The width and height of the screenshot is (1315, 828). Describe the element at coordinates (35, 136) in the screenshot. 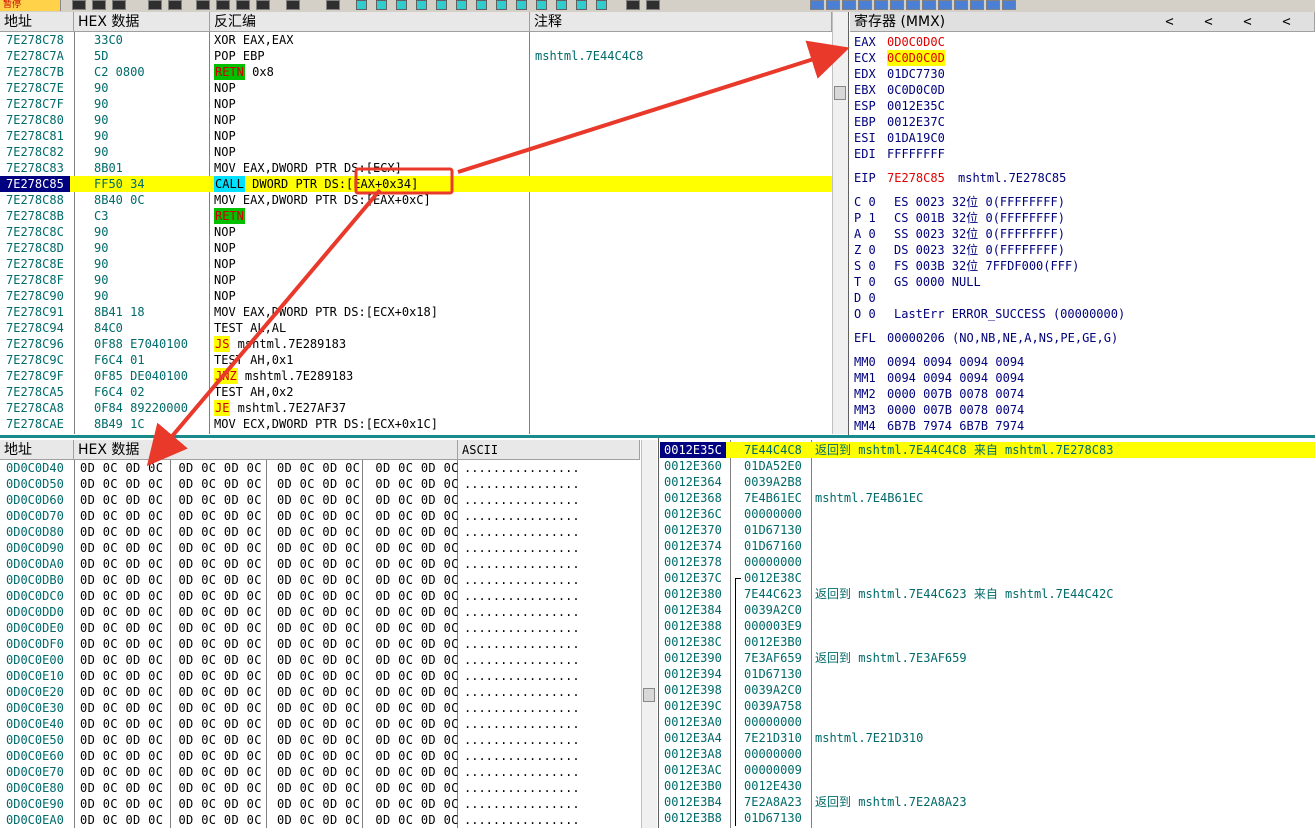

I see `disasm-address: 7E278C81` at that location.